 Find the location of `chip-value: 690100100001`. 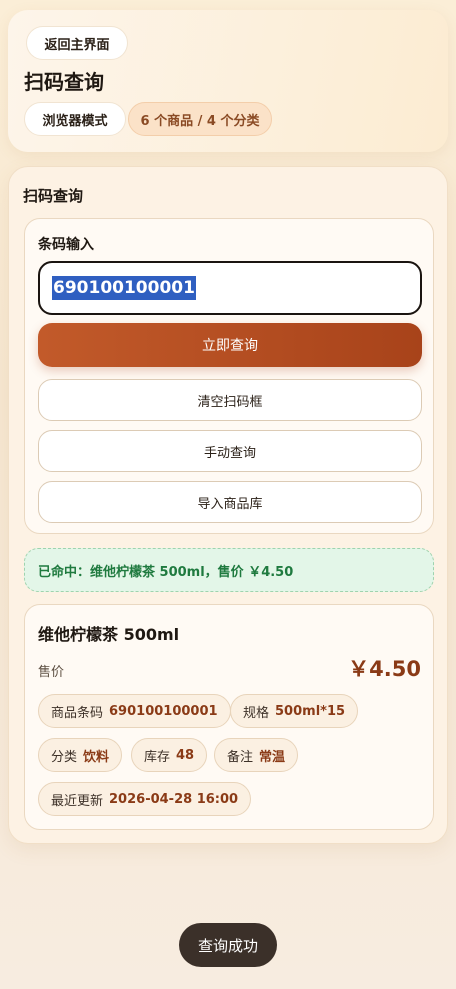

chip-value: 690100100001 is located at coordinates (163, 711).